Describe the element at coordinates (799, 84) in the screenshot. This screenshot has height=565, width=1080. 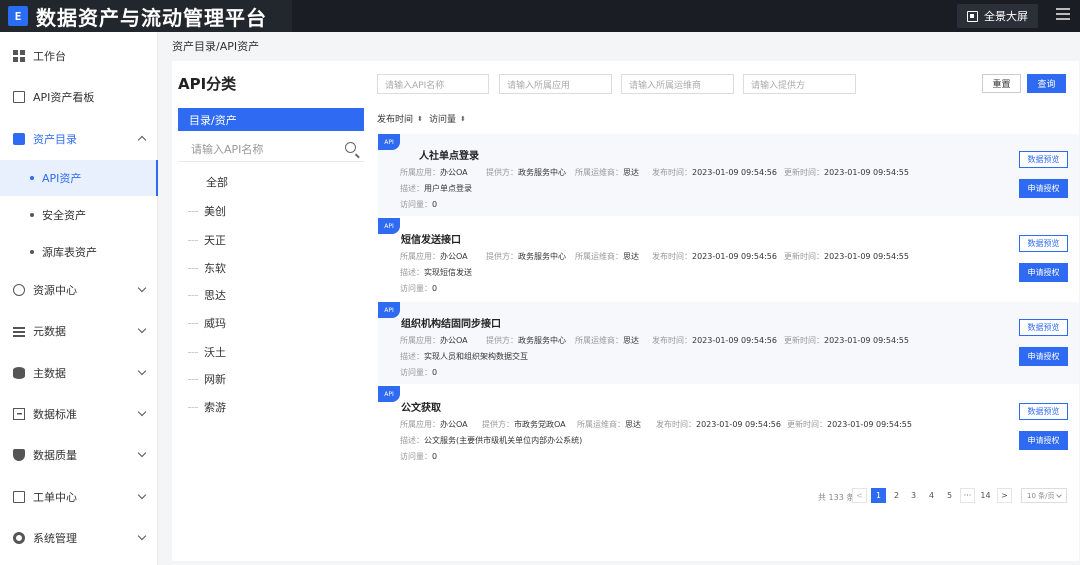
I see `provider-filter-input: 请输入提供方` at that location.